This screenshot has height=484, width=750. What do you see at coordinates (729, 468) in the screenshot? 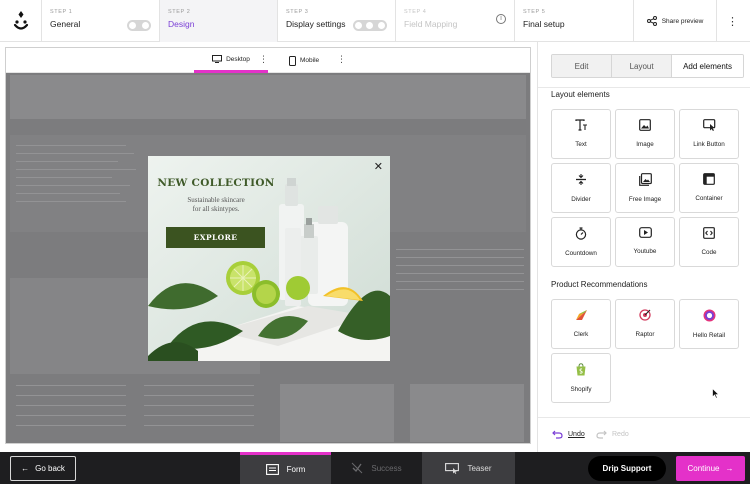
I see `arrow-right-icon: →` at bounding box center [729, 468].